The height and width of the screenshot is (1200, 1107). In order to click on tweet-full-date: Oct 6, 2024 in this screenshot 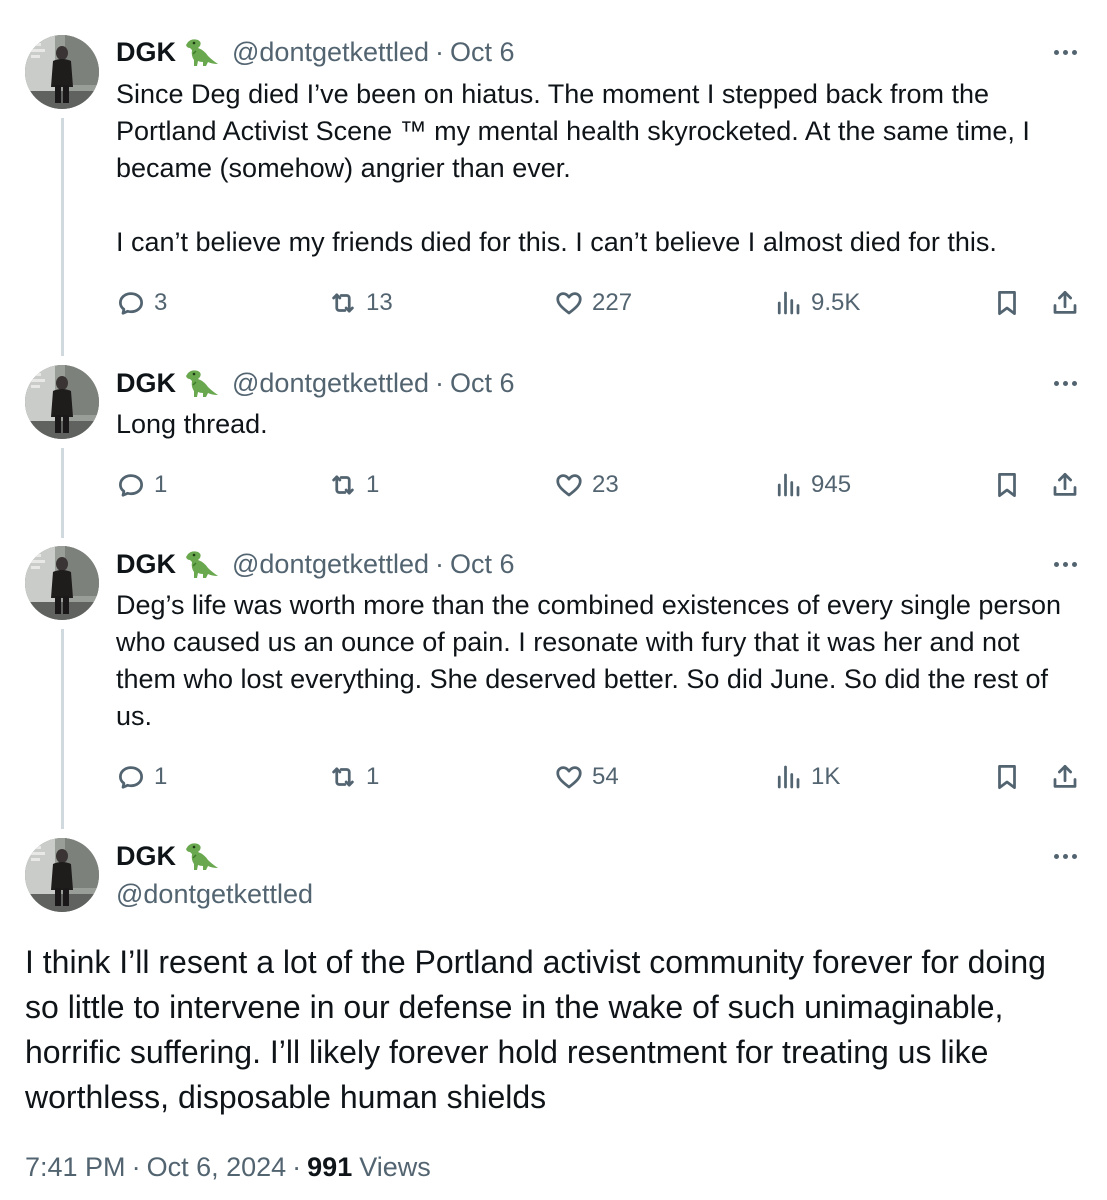, I will do `click(217, 1167)`.